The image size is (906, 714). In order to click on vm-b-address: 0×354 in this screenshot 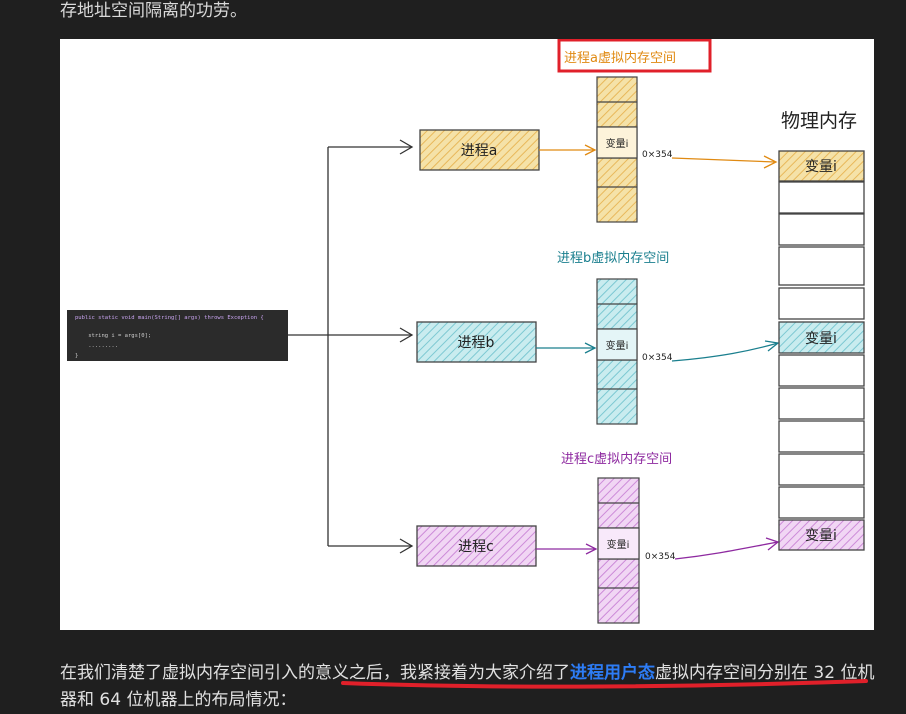, I will do `click(657, 358)`.